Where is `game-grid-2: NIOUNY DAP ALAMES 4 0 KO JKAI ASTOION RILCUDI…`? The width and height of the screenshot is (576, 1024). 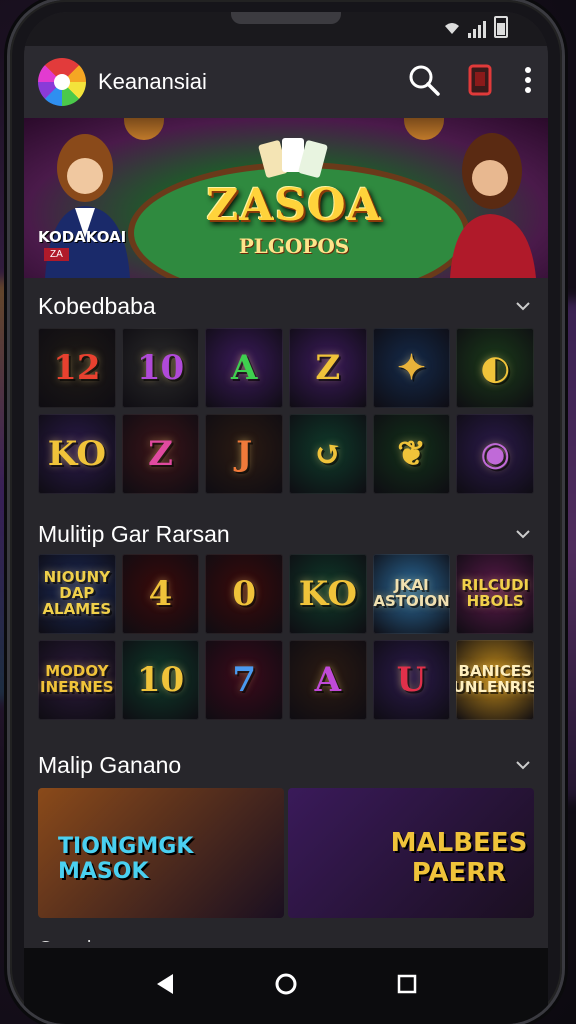
game-grid-2: NIOUNY DAP ALAMES 4 0 KO JKAI ASTOION RILCUDI… is located at coordinates (286, 637).